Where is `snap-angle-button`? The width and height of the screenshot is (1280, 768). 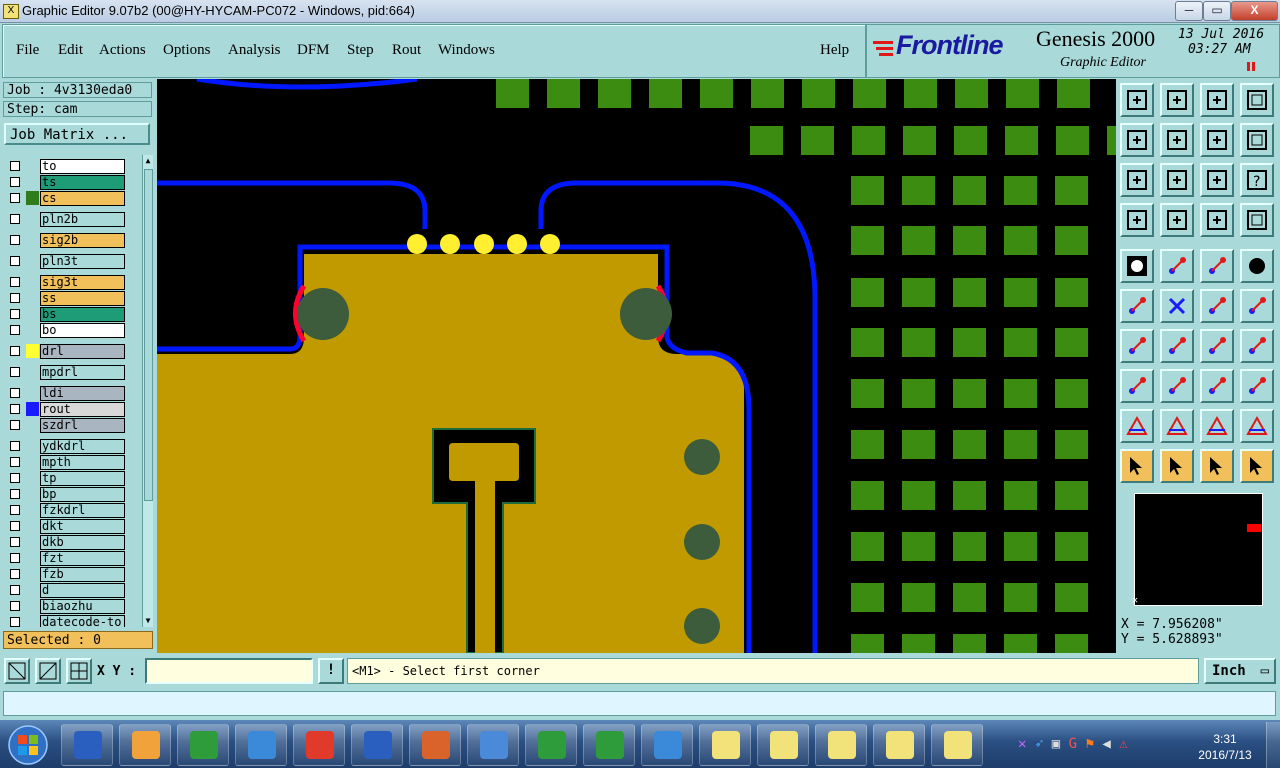
snap-angle-button is located at coordinates (48, 671).